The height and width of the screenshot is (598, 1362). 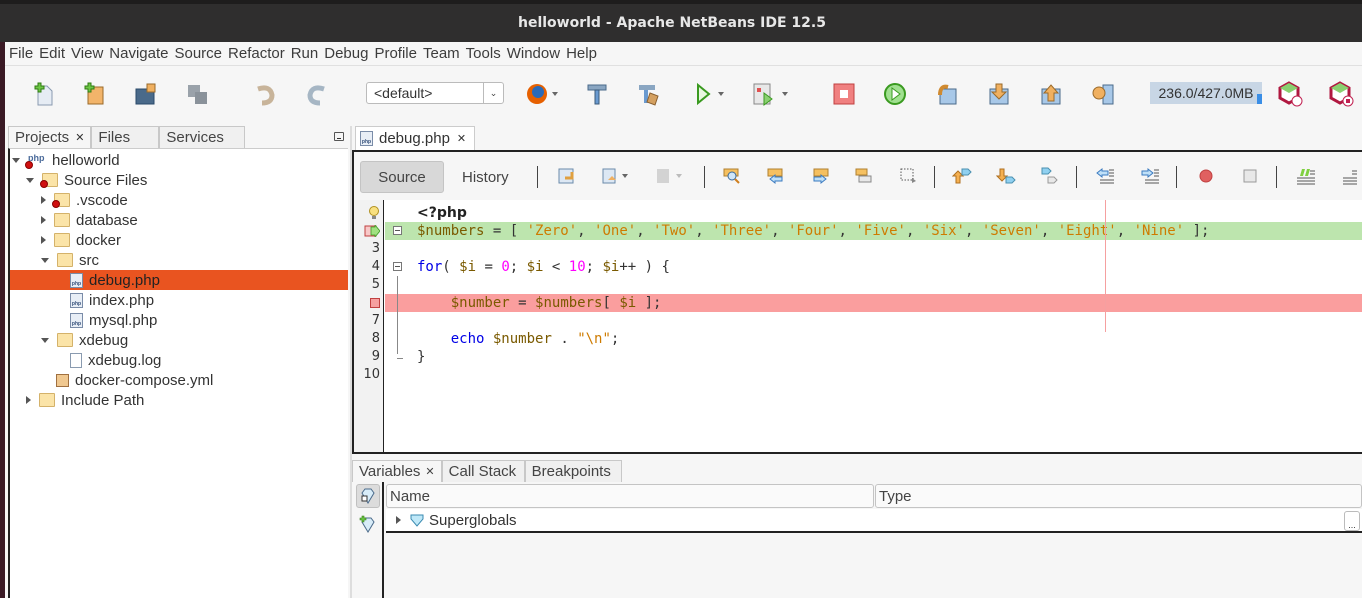 I want to click on undo-button, so click(x=265, y=94).